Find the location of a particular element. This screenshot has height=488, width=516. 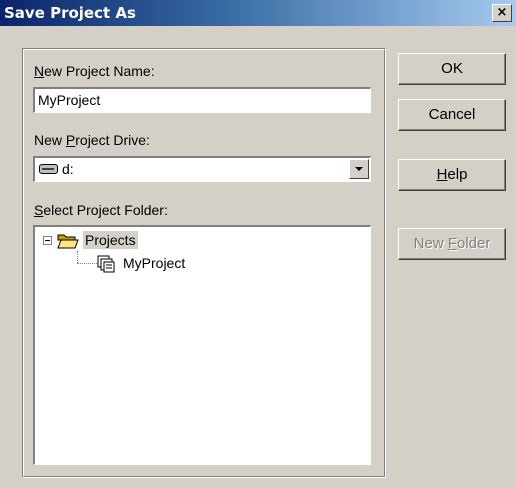

tree-item-myproject: MyProject is located at coordinates (167, 264).